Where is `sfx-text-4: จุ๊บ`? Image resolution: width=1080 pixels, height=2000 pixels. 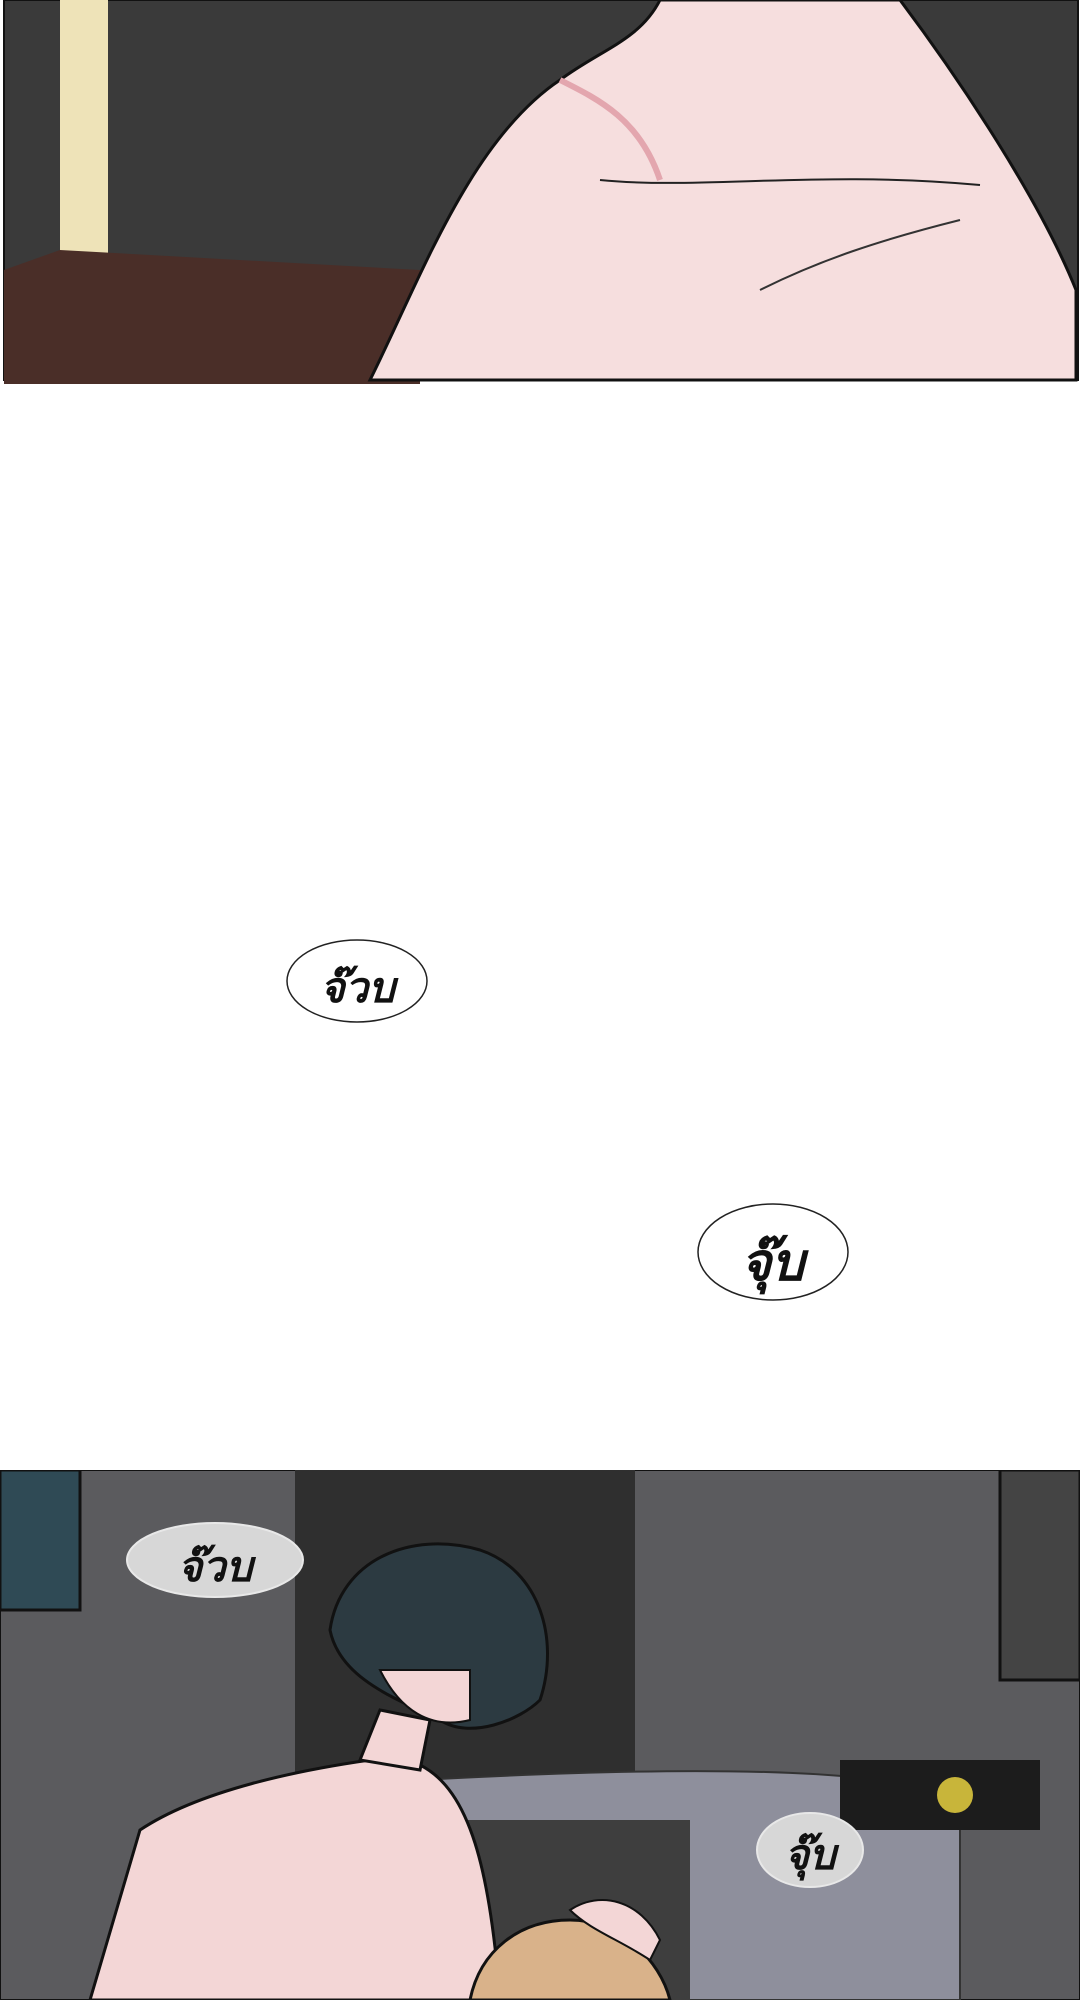
sfx-text-4: จุ๊บ is located at coordinates (810, 1854).